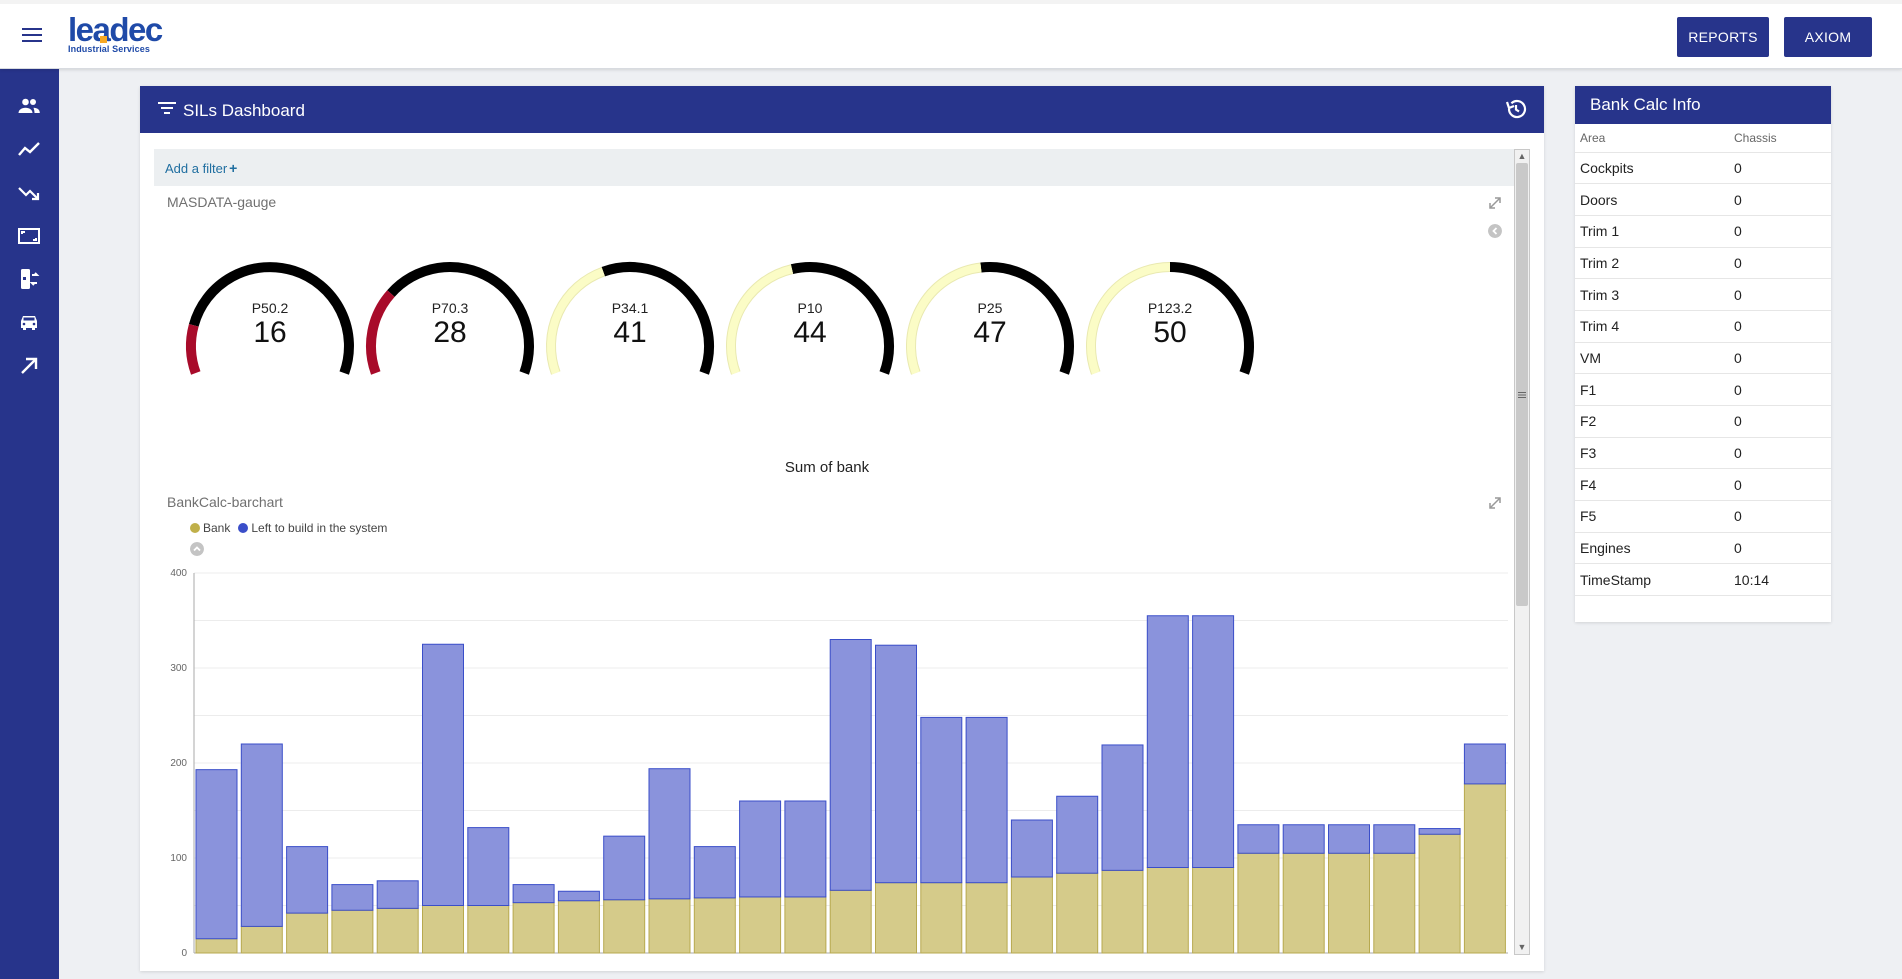 This screenshot has height=979, width=1902. I want to click on area-cell: Trim 3, so click(1652, 294).